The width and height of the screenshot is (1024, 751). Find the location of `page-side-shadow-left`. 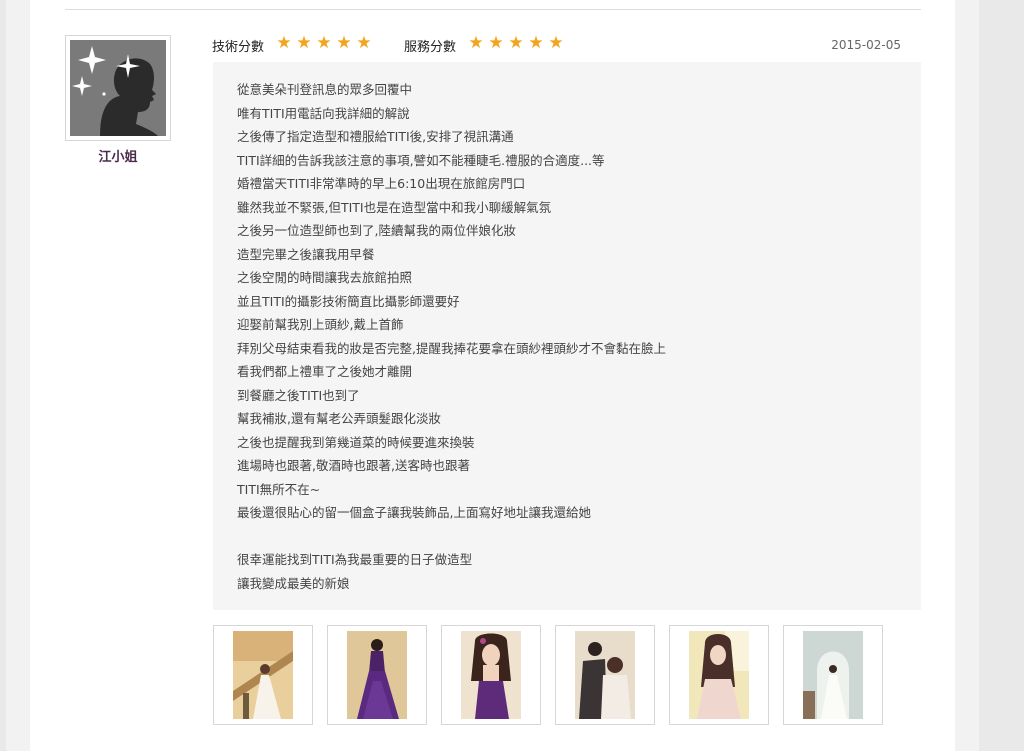

page-side-shadow-left is located at coordinates (18, 375).